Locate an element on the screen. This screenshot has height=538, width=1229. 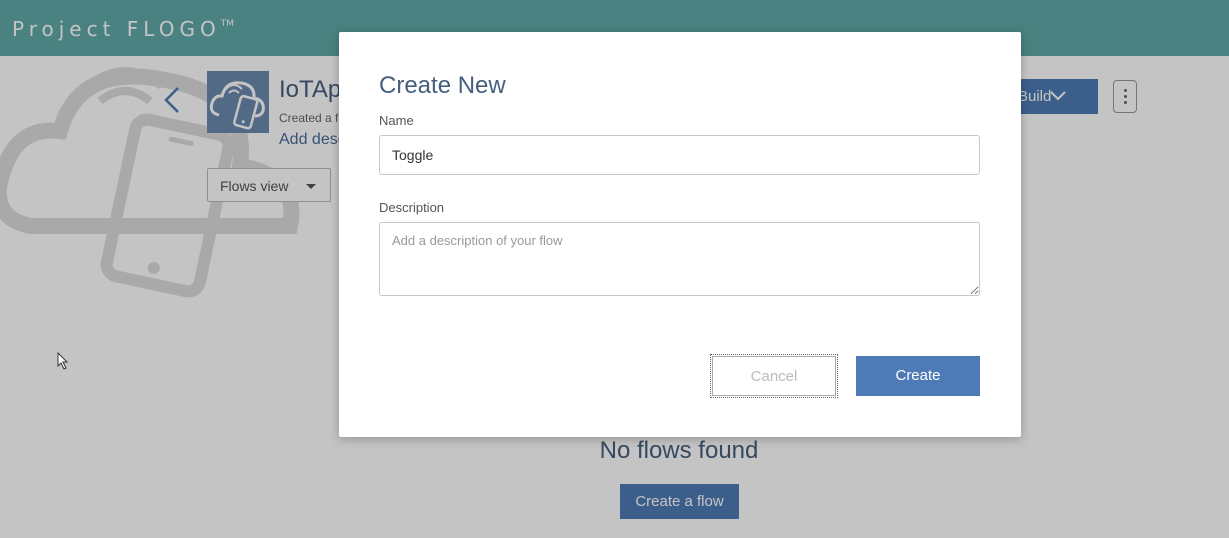
mouse-cursor-icon is located at coordinates (63, 361).